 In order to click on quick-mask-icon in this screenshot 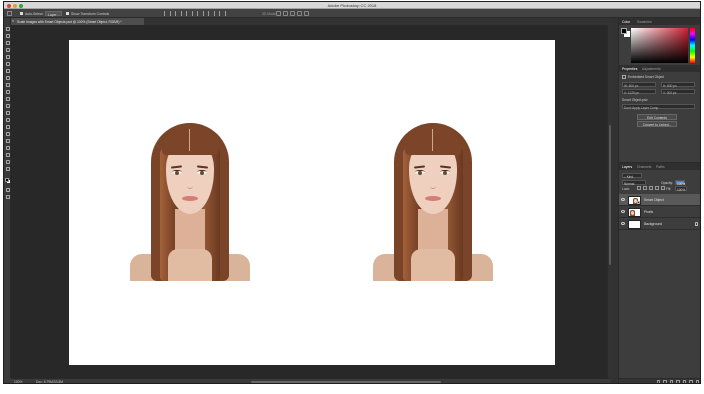, I will do `click(7, 190)`.